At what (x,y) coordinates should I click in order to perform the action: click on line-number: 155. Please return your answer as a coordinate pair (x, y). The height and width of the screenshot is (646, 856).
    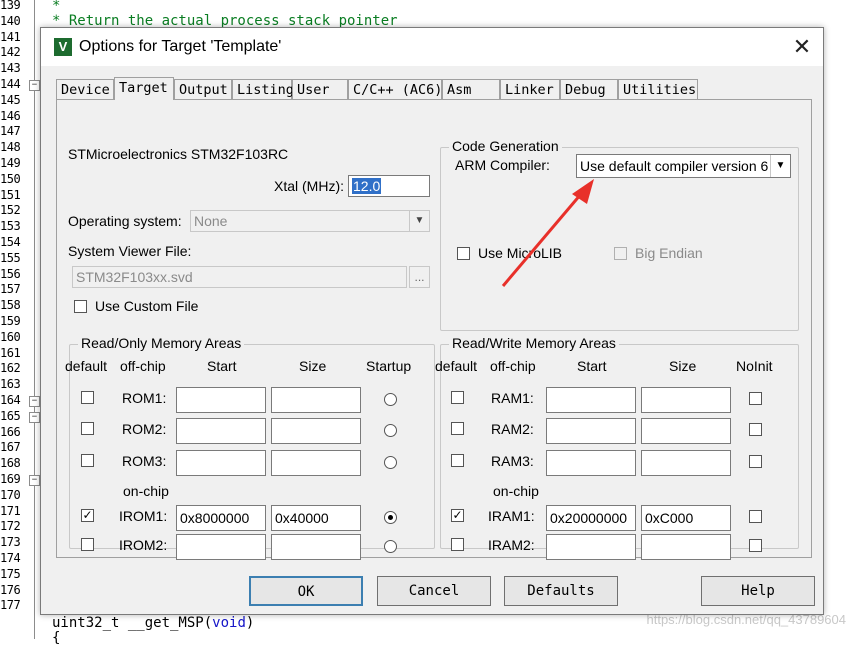
    Looking at the image, I should click on (10, 257).